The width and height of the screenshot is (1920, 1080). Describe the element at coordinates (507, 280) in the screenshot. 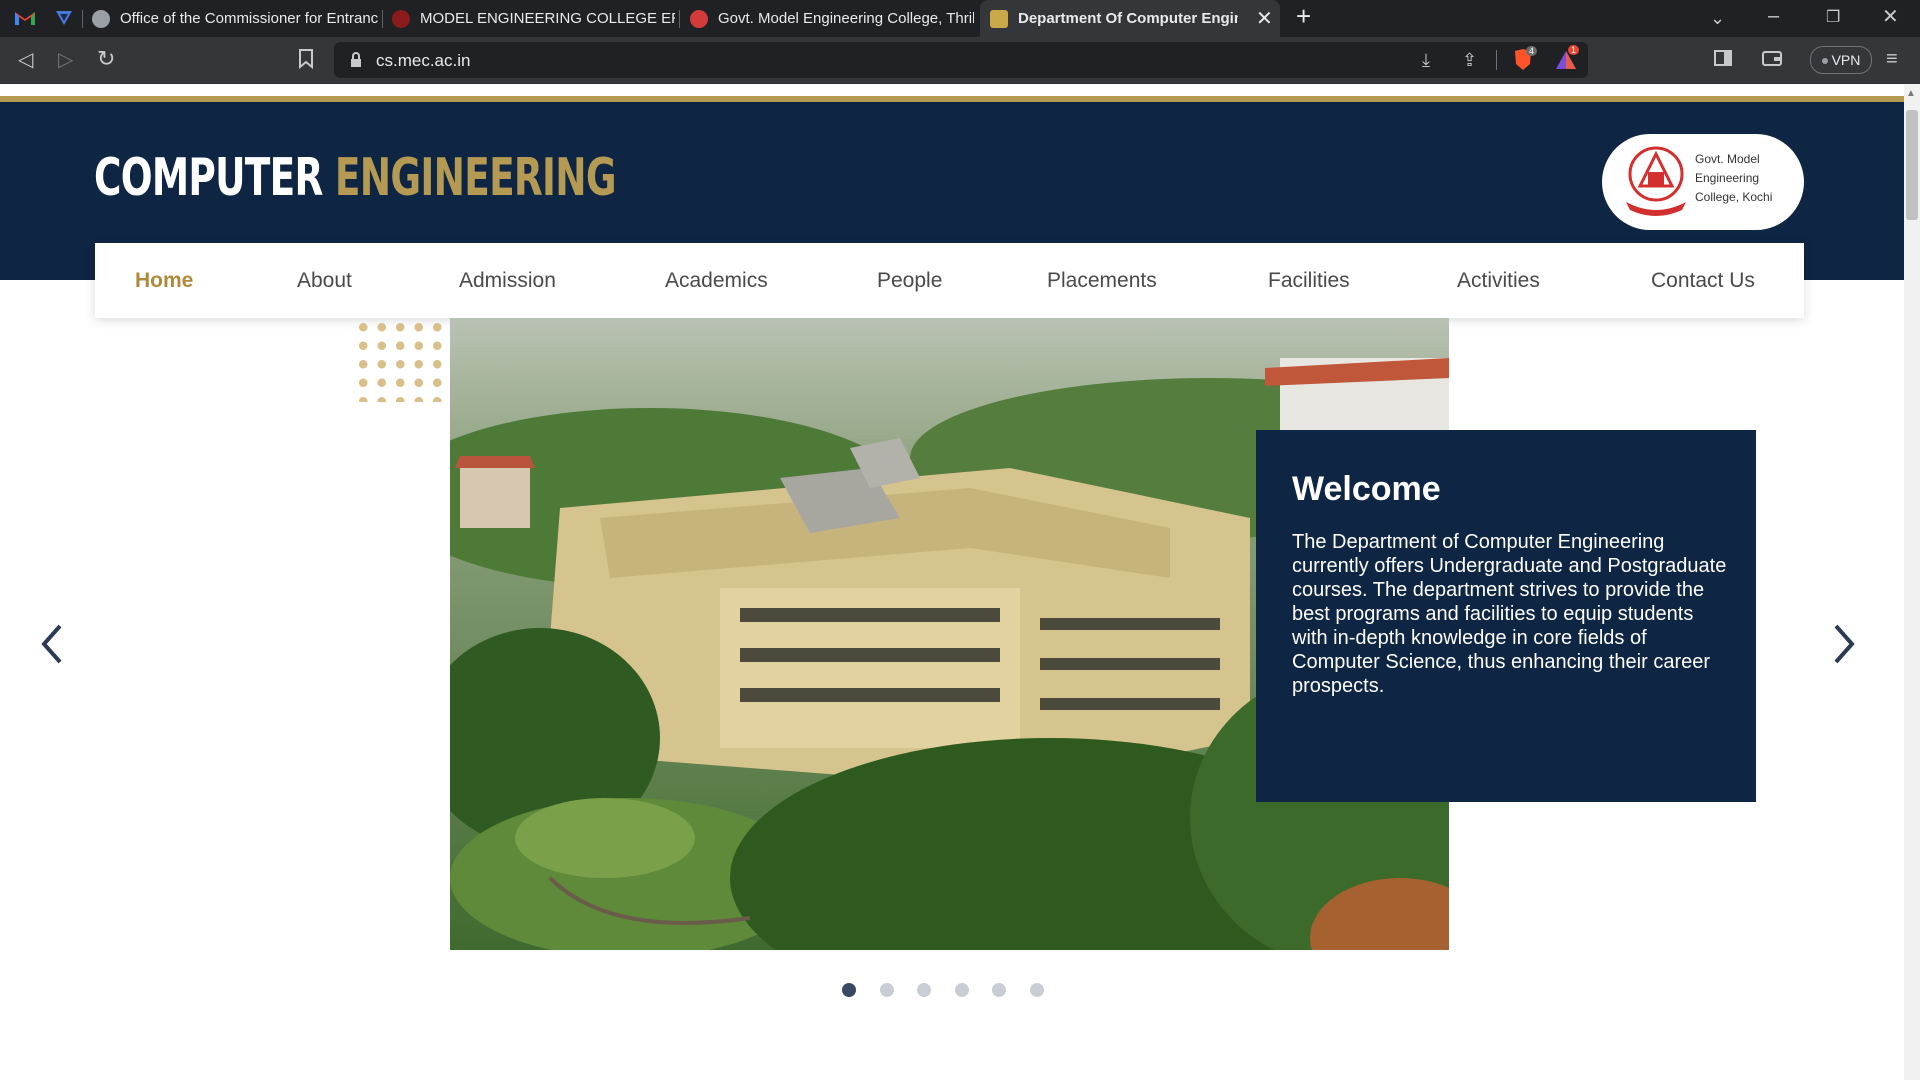

I see `nav-admission: Admission` at that location.